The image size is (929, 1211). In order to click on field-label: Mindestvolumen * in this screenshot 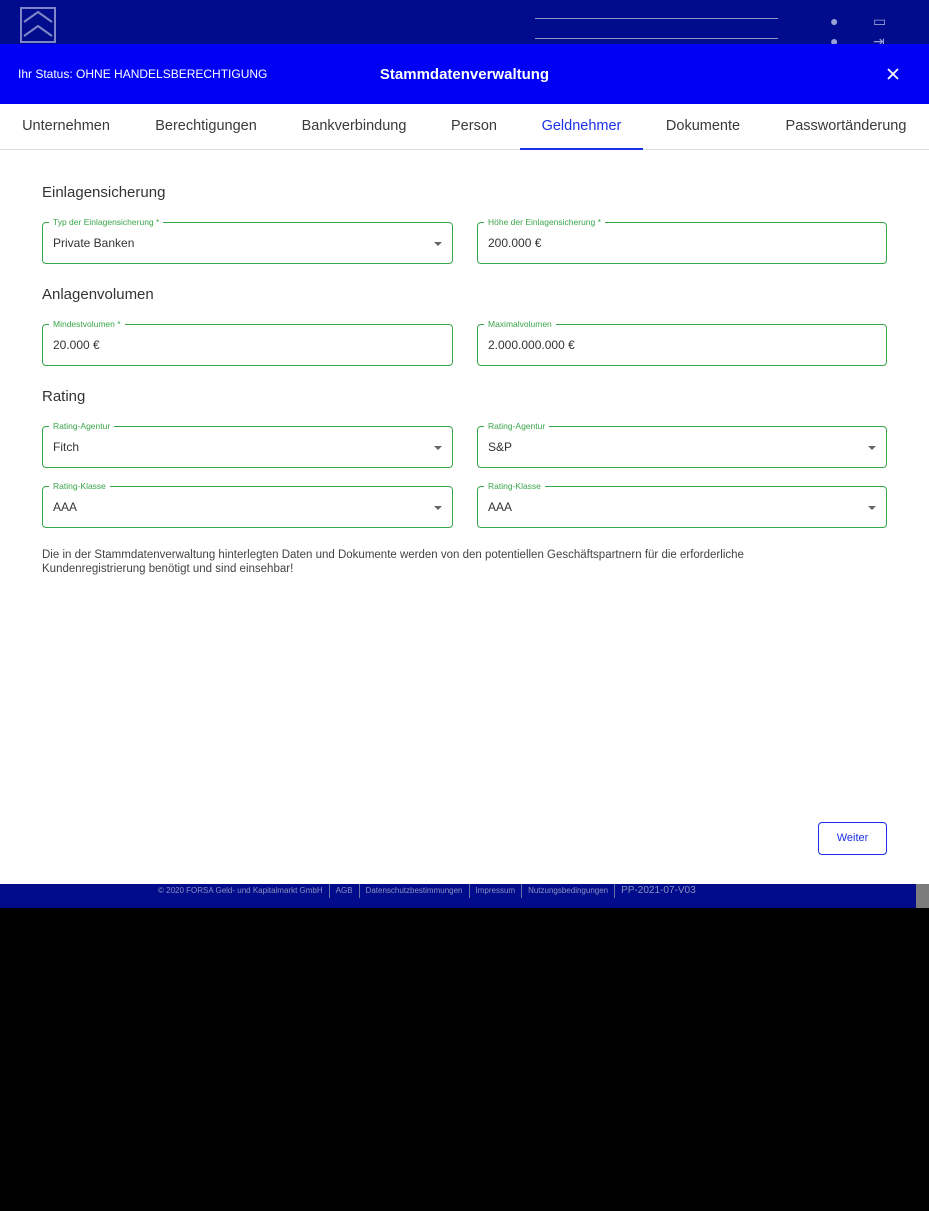, I will do `click(87, 324)`.